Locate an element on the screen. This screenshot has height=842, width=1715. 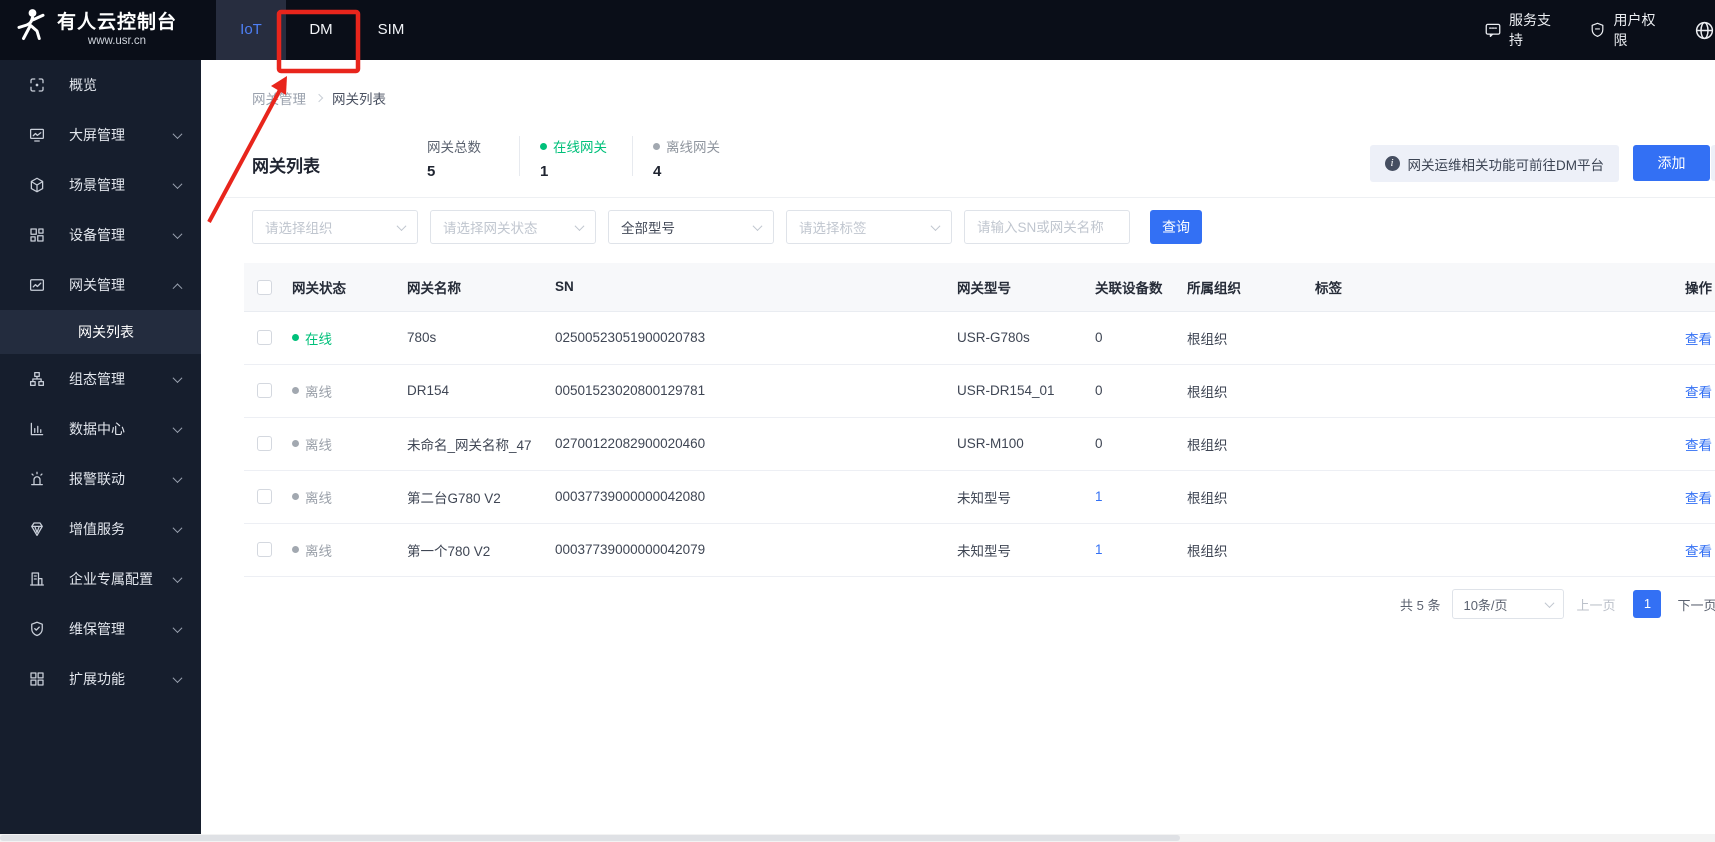
gateway-name: 780s is located at coordinates (473, 338).